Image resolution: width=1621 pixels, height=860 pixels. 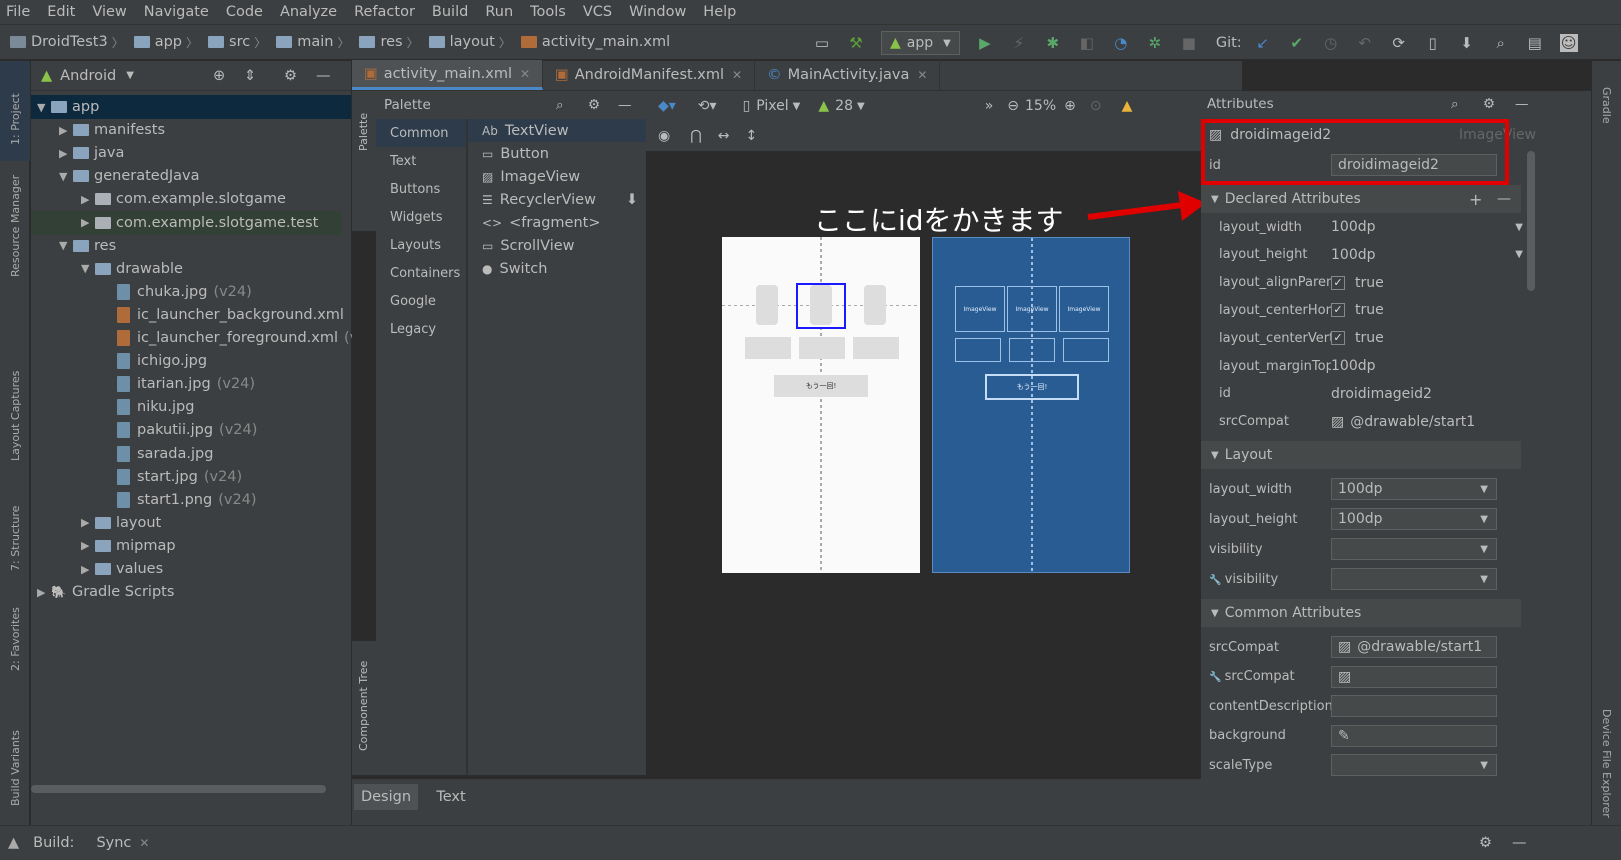 What do you see at coordinates (1431, 394) in the screenshot?
I see `attribute-value: droidimageid2` at bounding box center [1431, 394].